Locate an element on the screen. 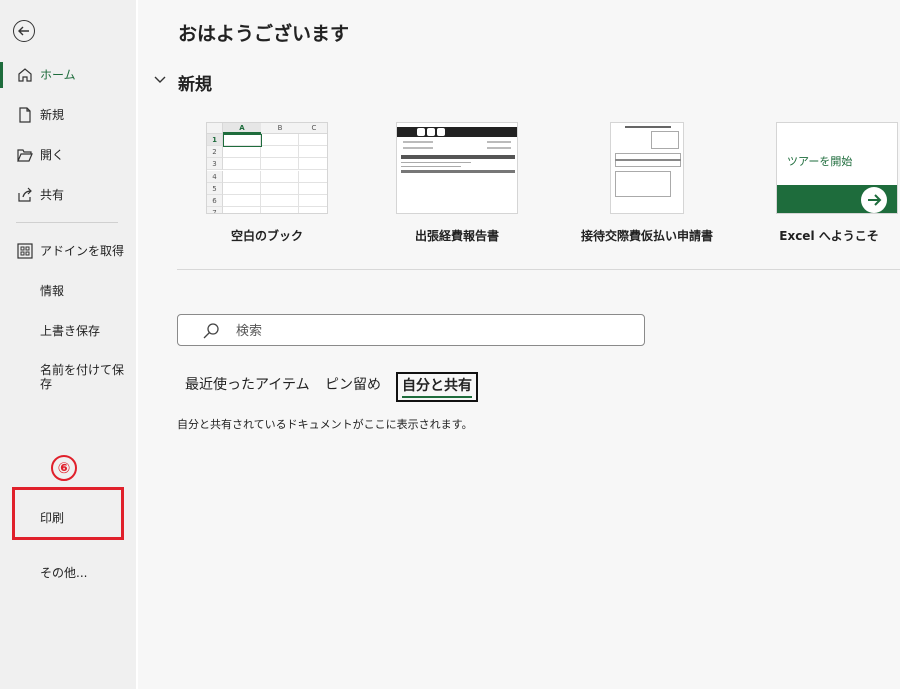 Image resolution: width=900 pixels, height=689 pixels. sidebar-item-label: 新規 is located at coordinates (52, 115).